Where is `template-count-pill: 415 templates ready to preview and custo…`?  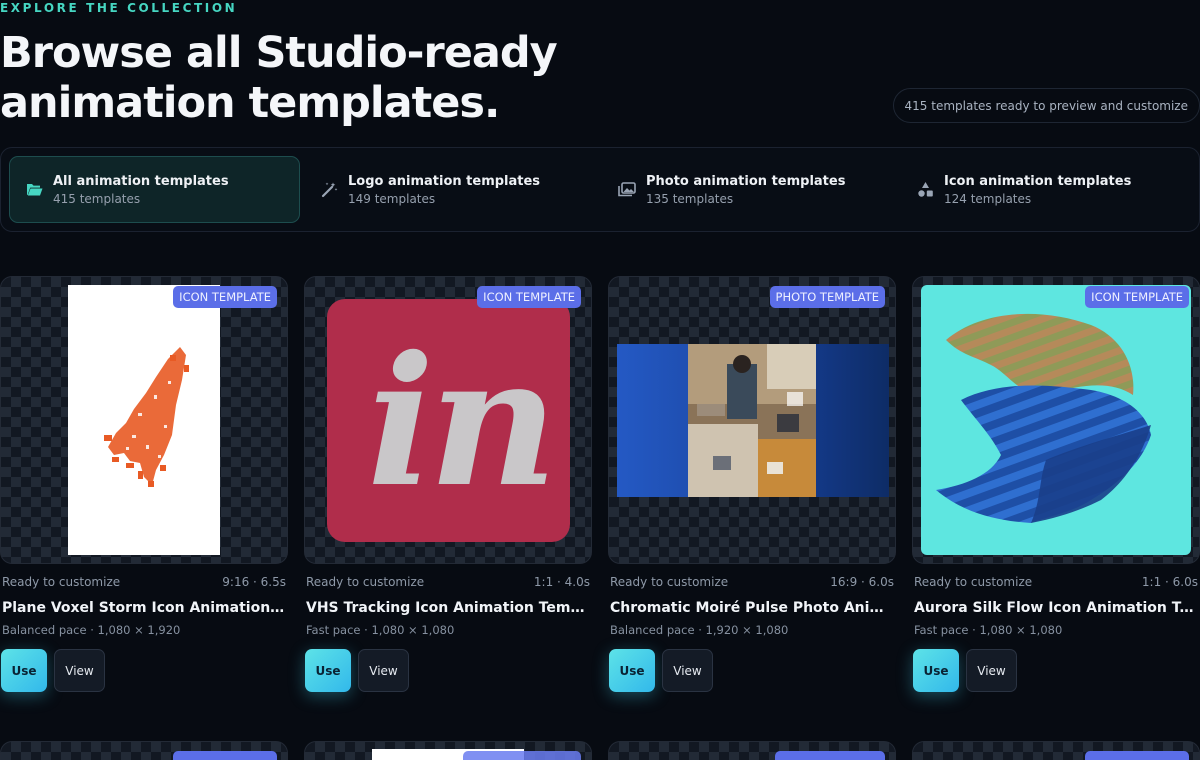 template-count-pill: 415 templates ready to preview and custo… is located at coordinates (1046, 105).